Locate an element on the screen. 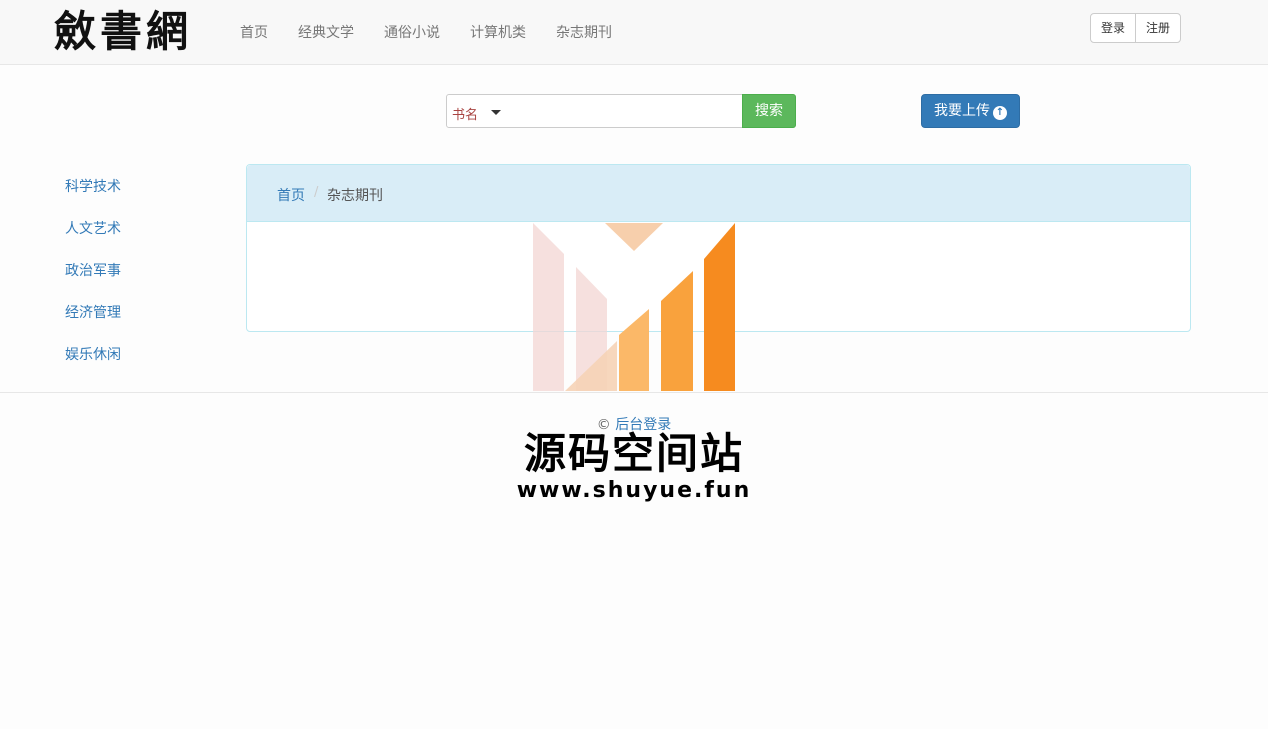  search-button: 搜索 is located at coordinates (769, 111).